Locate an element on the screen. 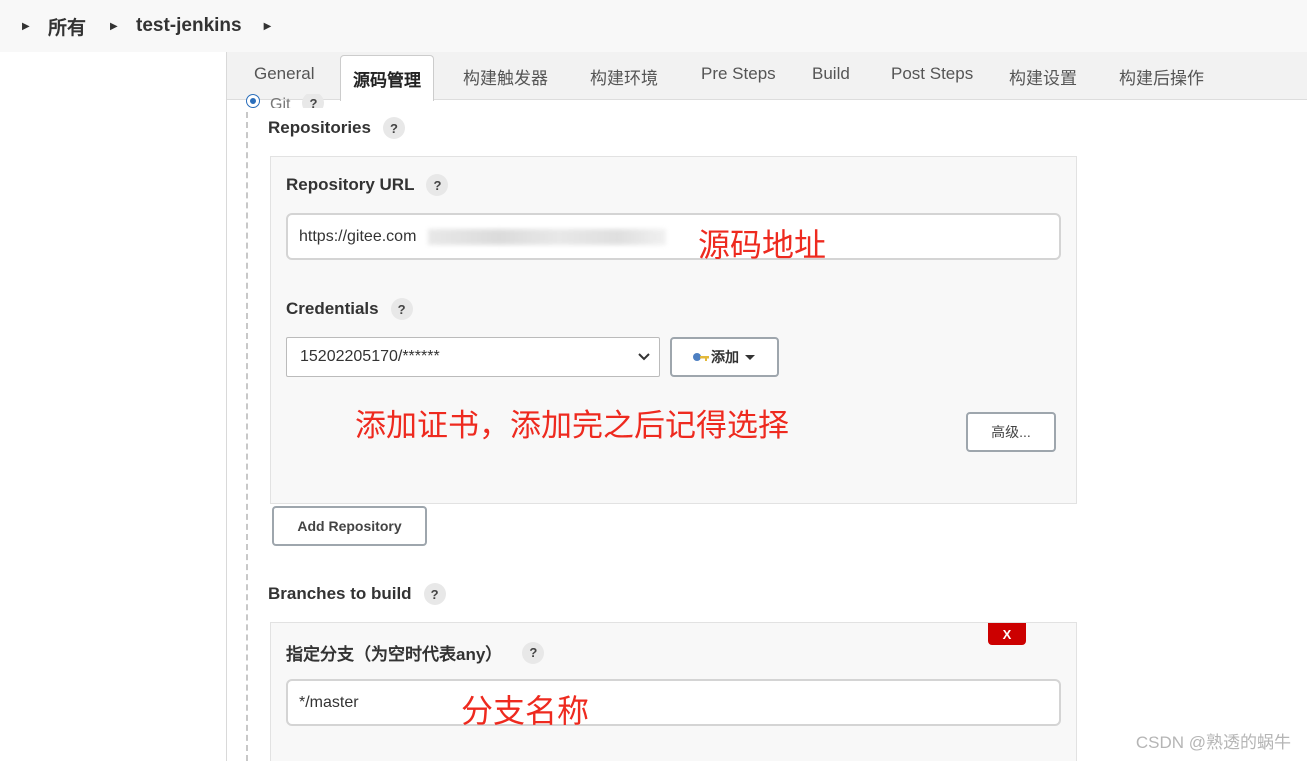 Image resolution: width=1307 pixels, height=761 pixels. tab-build-environment: 构建环境 is located at coordinates (624, 76).